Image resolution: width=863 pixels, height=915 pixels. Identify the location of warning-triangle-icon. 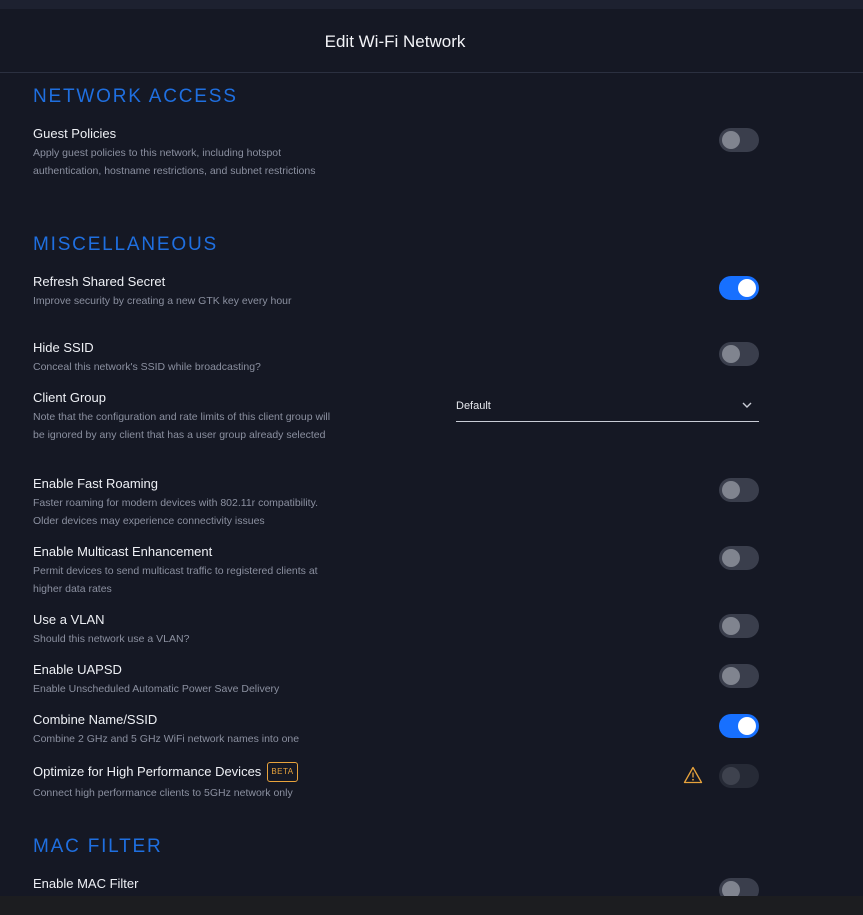
(693, 775).